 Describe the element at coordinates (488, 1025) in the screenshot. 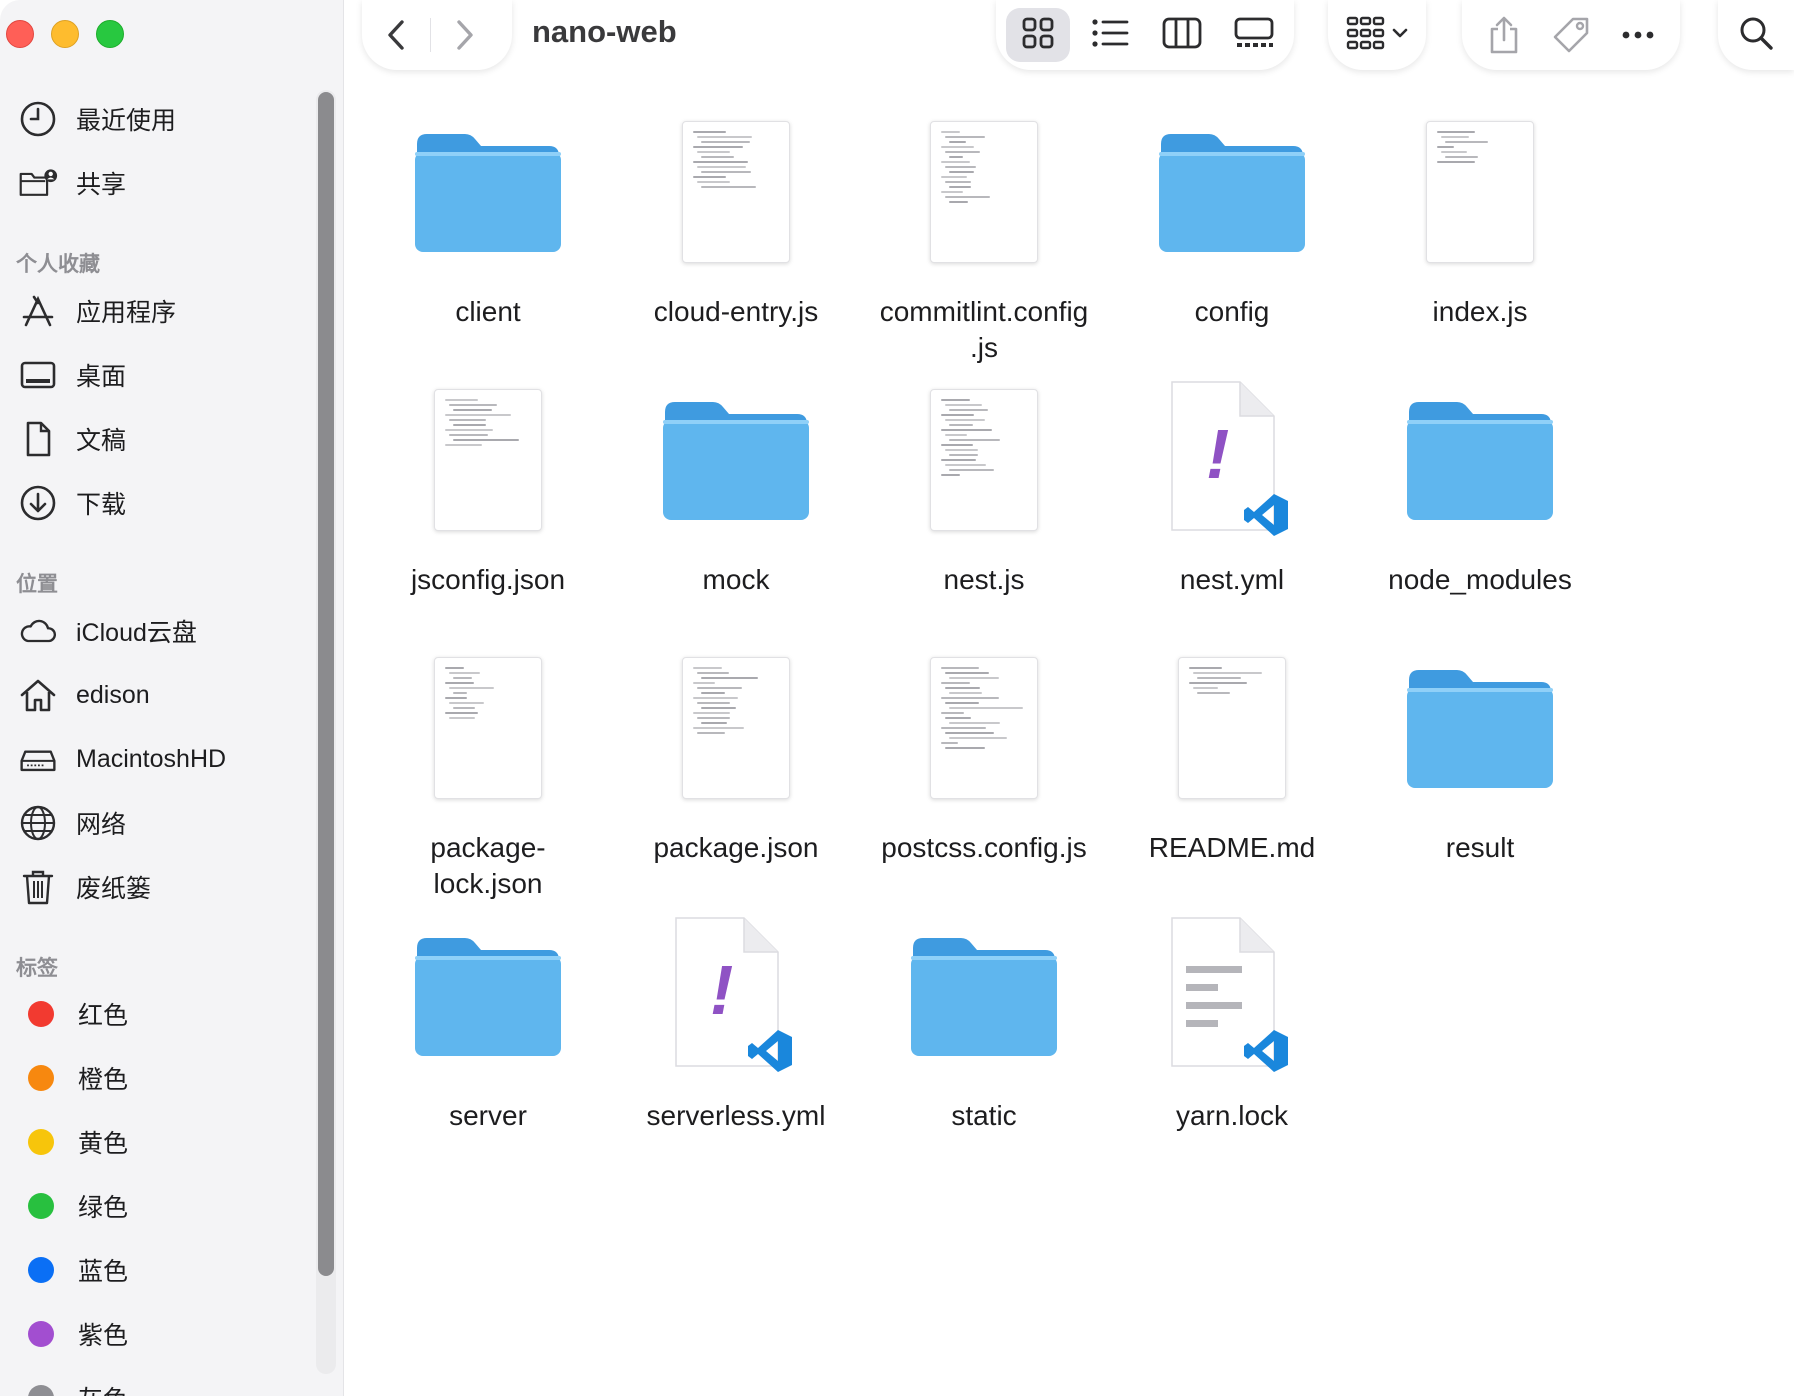

I see `folder-item: server` at that location.